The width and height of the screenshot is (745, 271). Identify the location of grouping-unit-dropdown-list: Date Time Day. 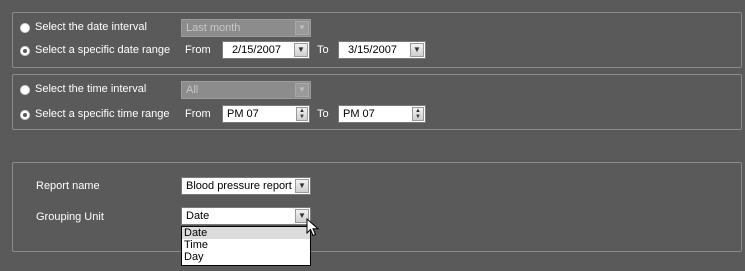
(246, 246).